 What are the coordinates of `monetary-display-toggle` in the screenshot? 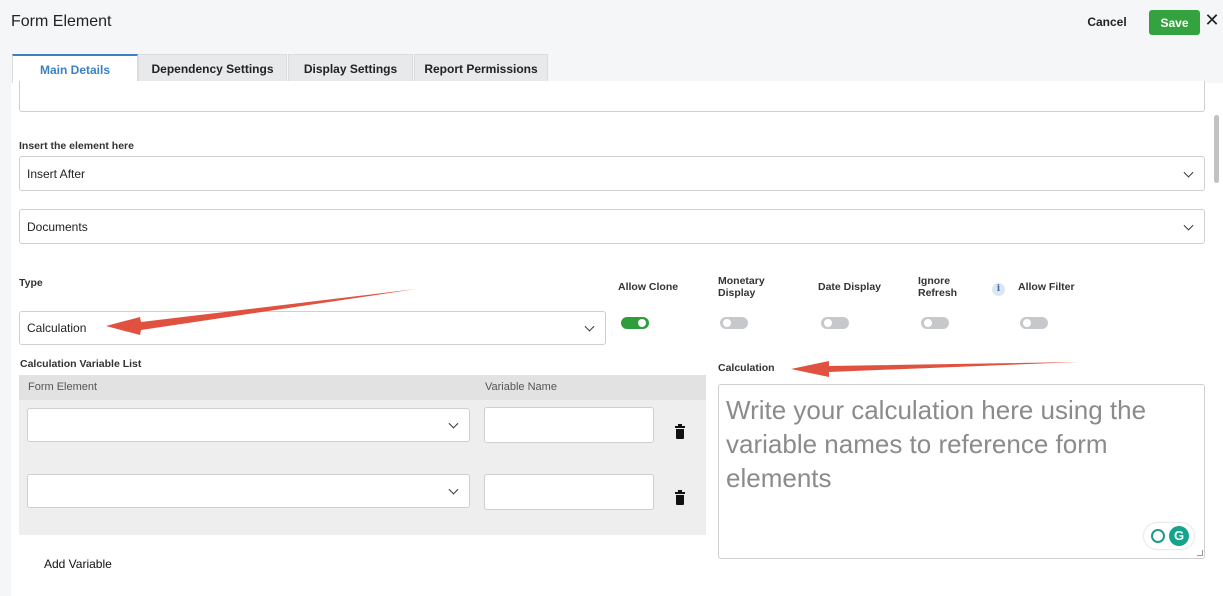 It's located at (734, 323).